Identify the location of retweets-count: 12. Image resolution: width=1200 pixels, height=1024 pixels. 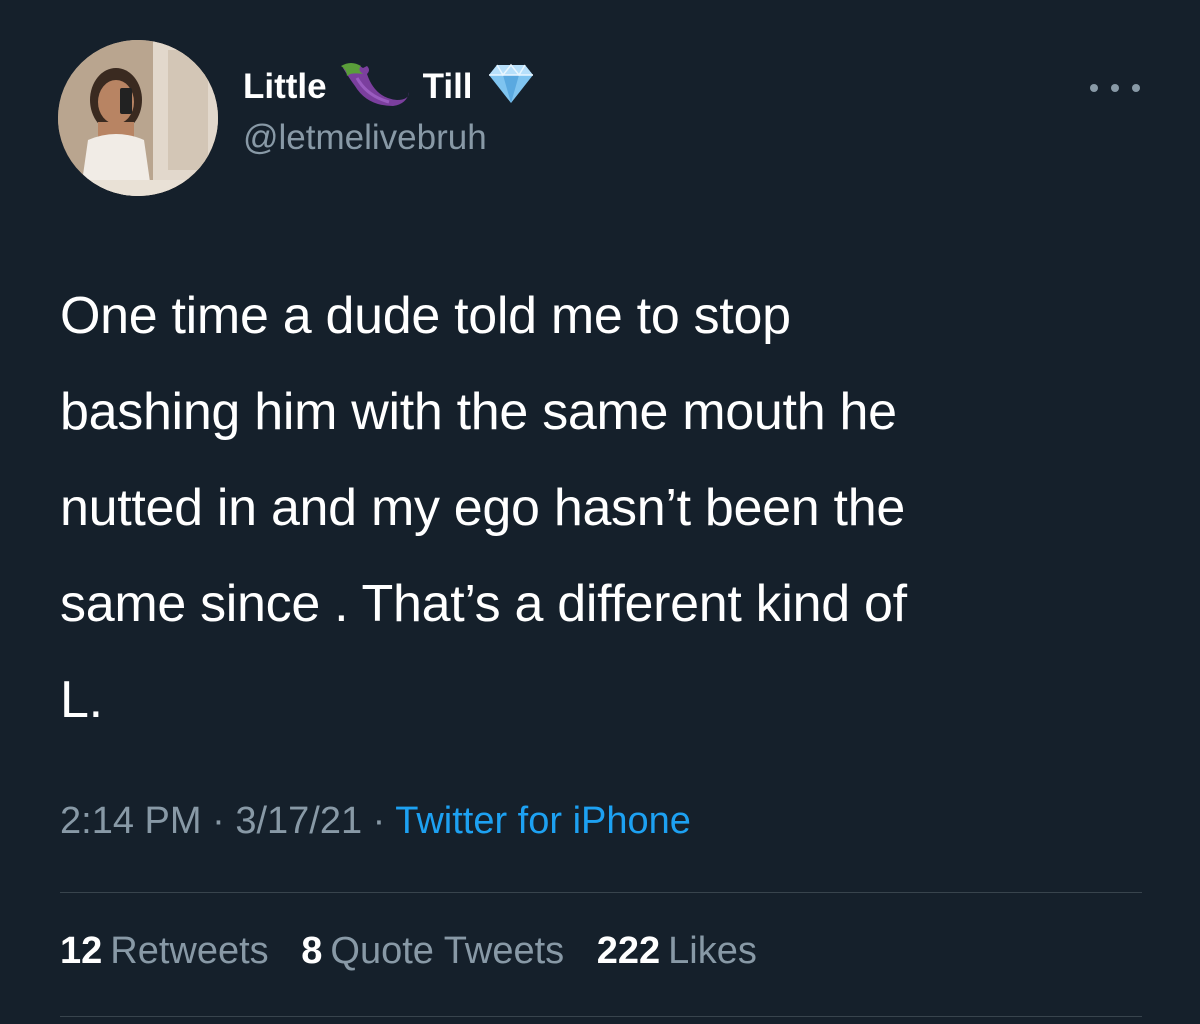
(81, 951).